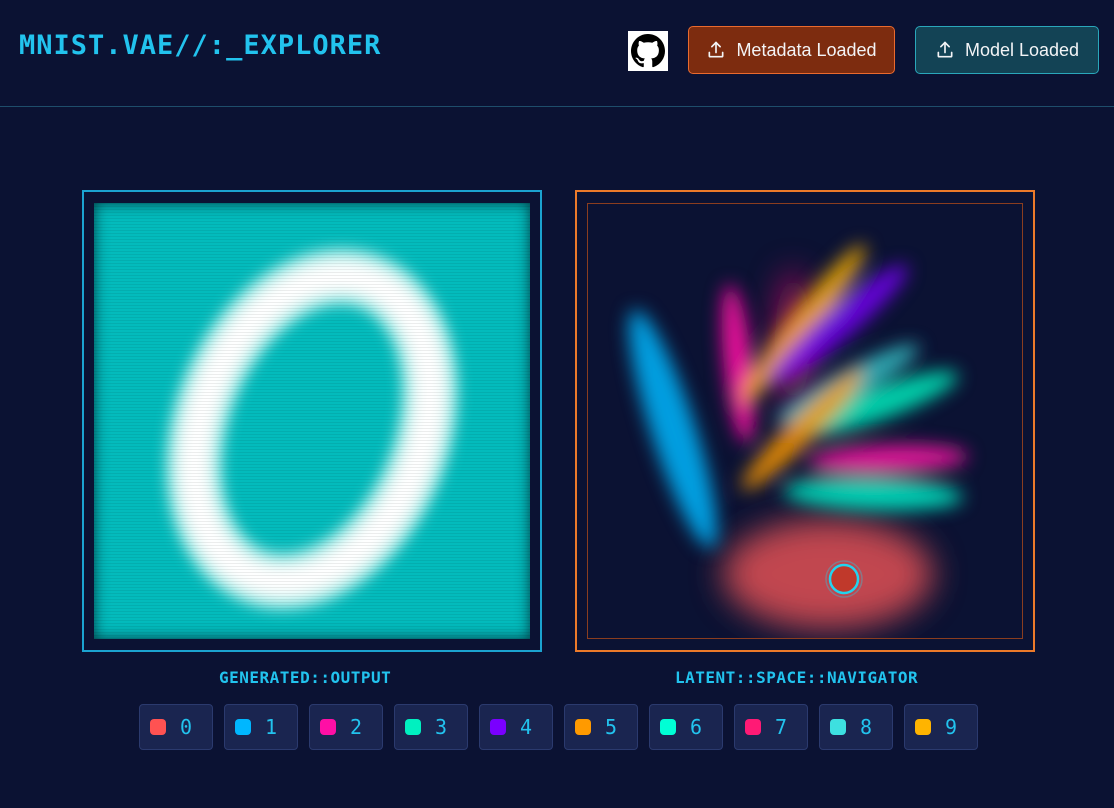  I want to click on legend-item-9: 9, so click(941, 727).